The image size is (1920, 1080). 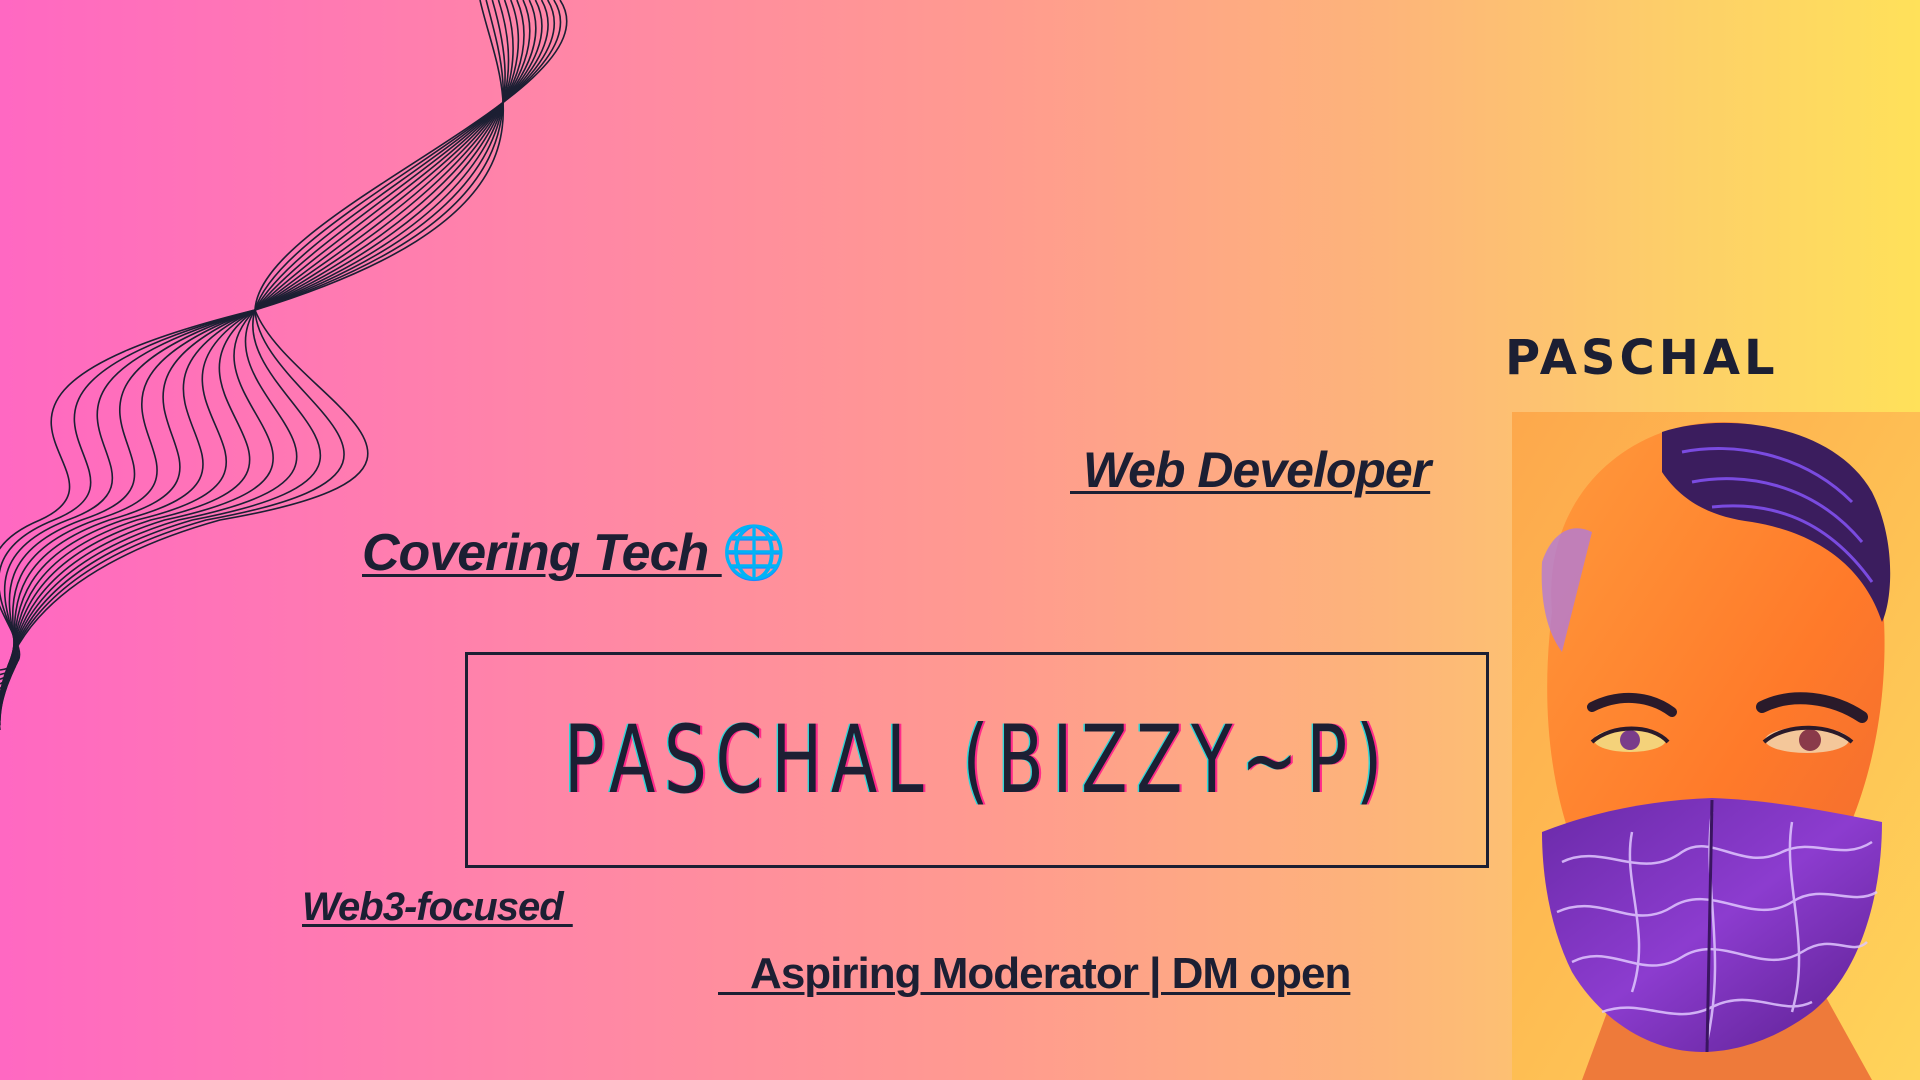 What do you see at coordinates (1250, 470) in the screenshot?
I see `web-developer-text: Web Developer` at bounding box center [1250, 470].